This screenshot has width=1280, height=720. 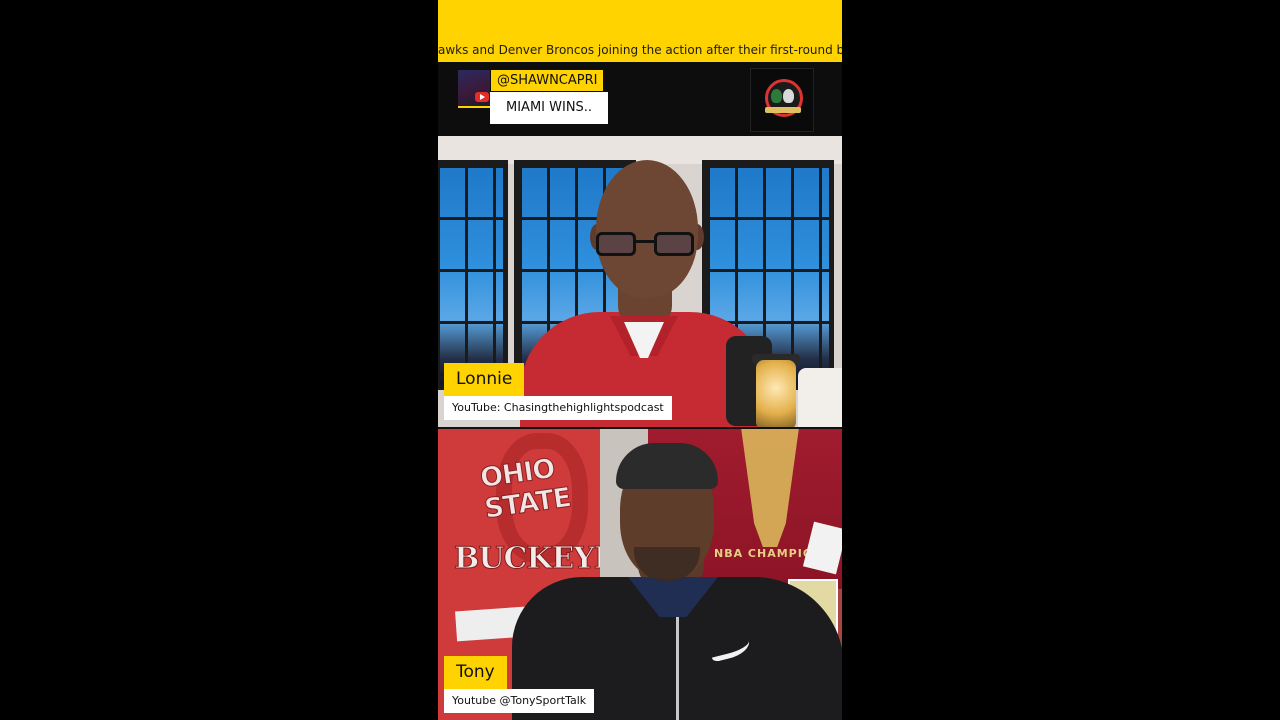 I want to click on commenter-username: @SHAWNCAPRI, so click(x=547, y=80).